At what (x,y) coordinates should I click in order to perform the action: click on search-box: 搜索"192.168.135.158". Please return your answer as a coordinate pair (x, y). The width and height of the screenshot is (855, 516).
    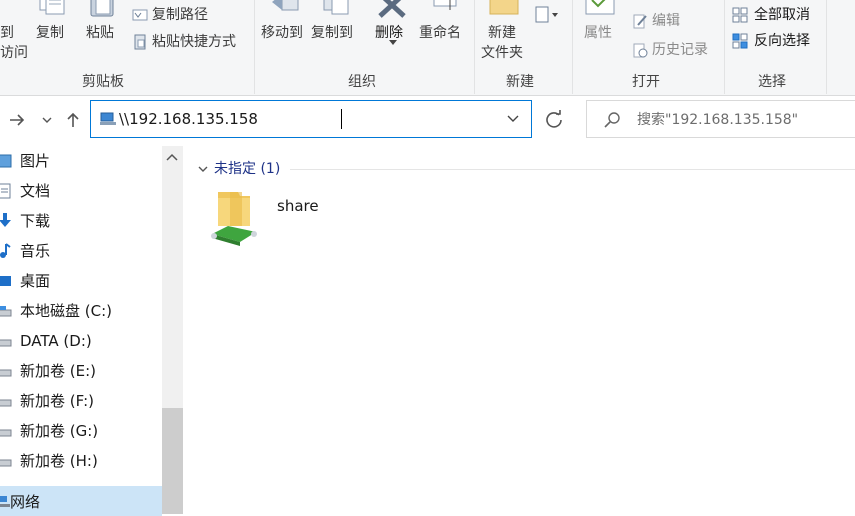
    Looking at the image, I should click on (720, 119).